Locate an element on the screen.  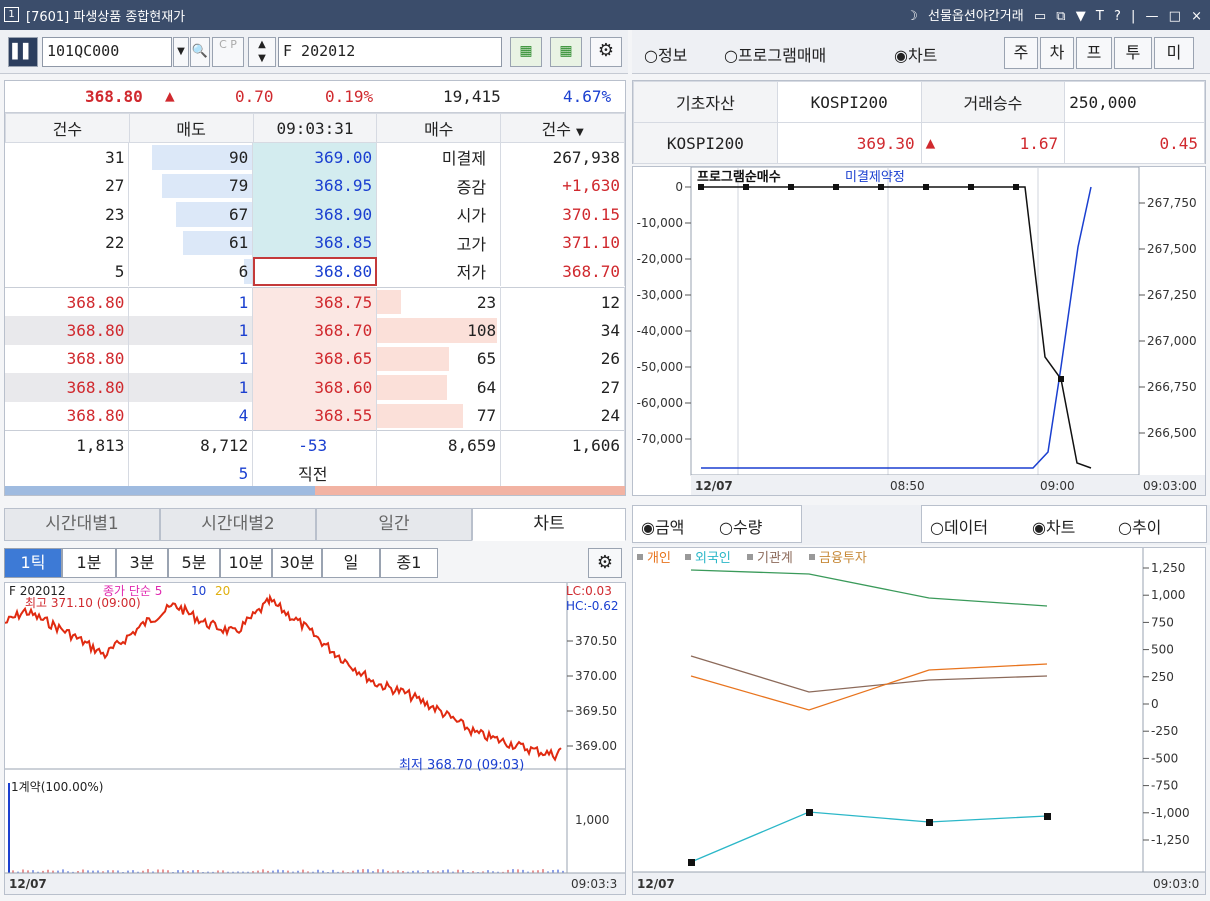
title-controls: ☽ 선물옵션야간거래 ▭ ⧉ ▼ T ? | — □ × is located at coordinates (1051, 14).